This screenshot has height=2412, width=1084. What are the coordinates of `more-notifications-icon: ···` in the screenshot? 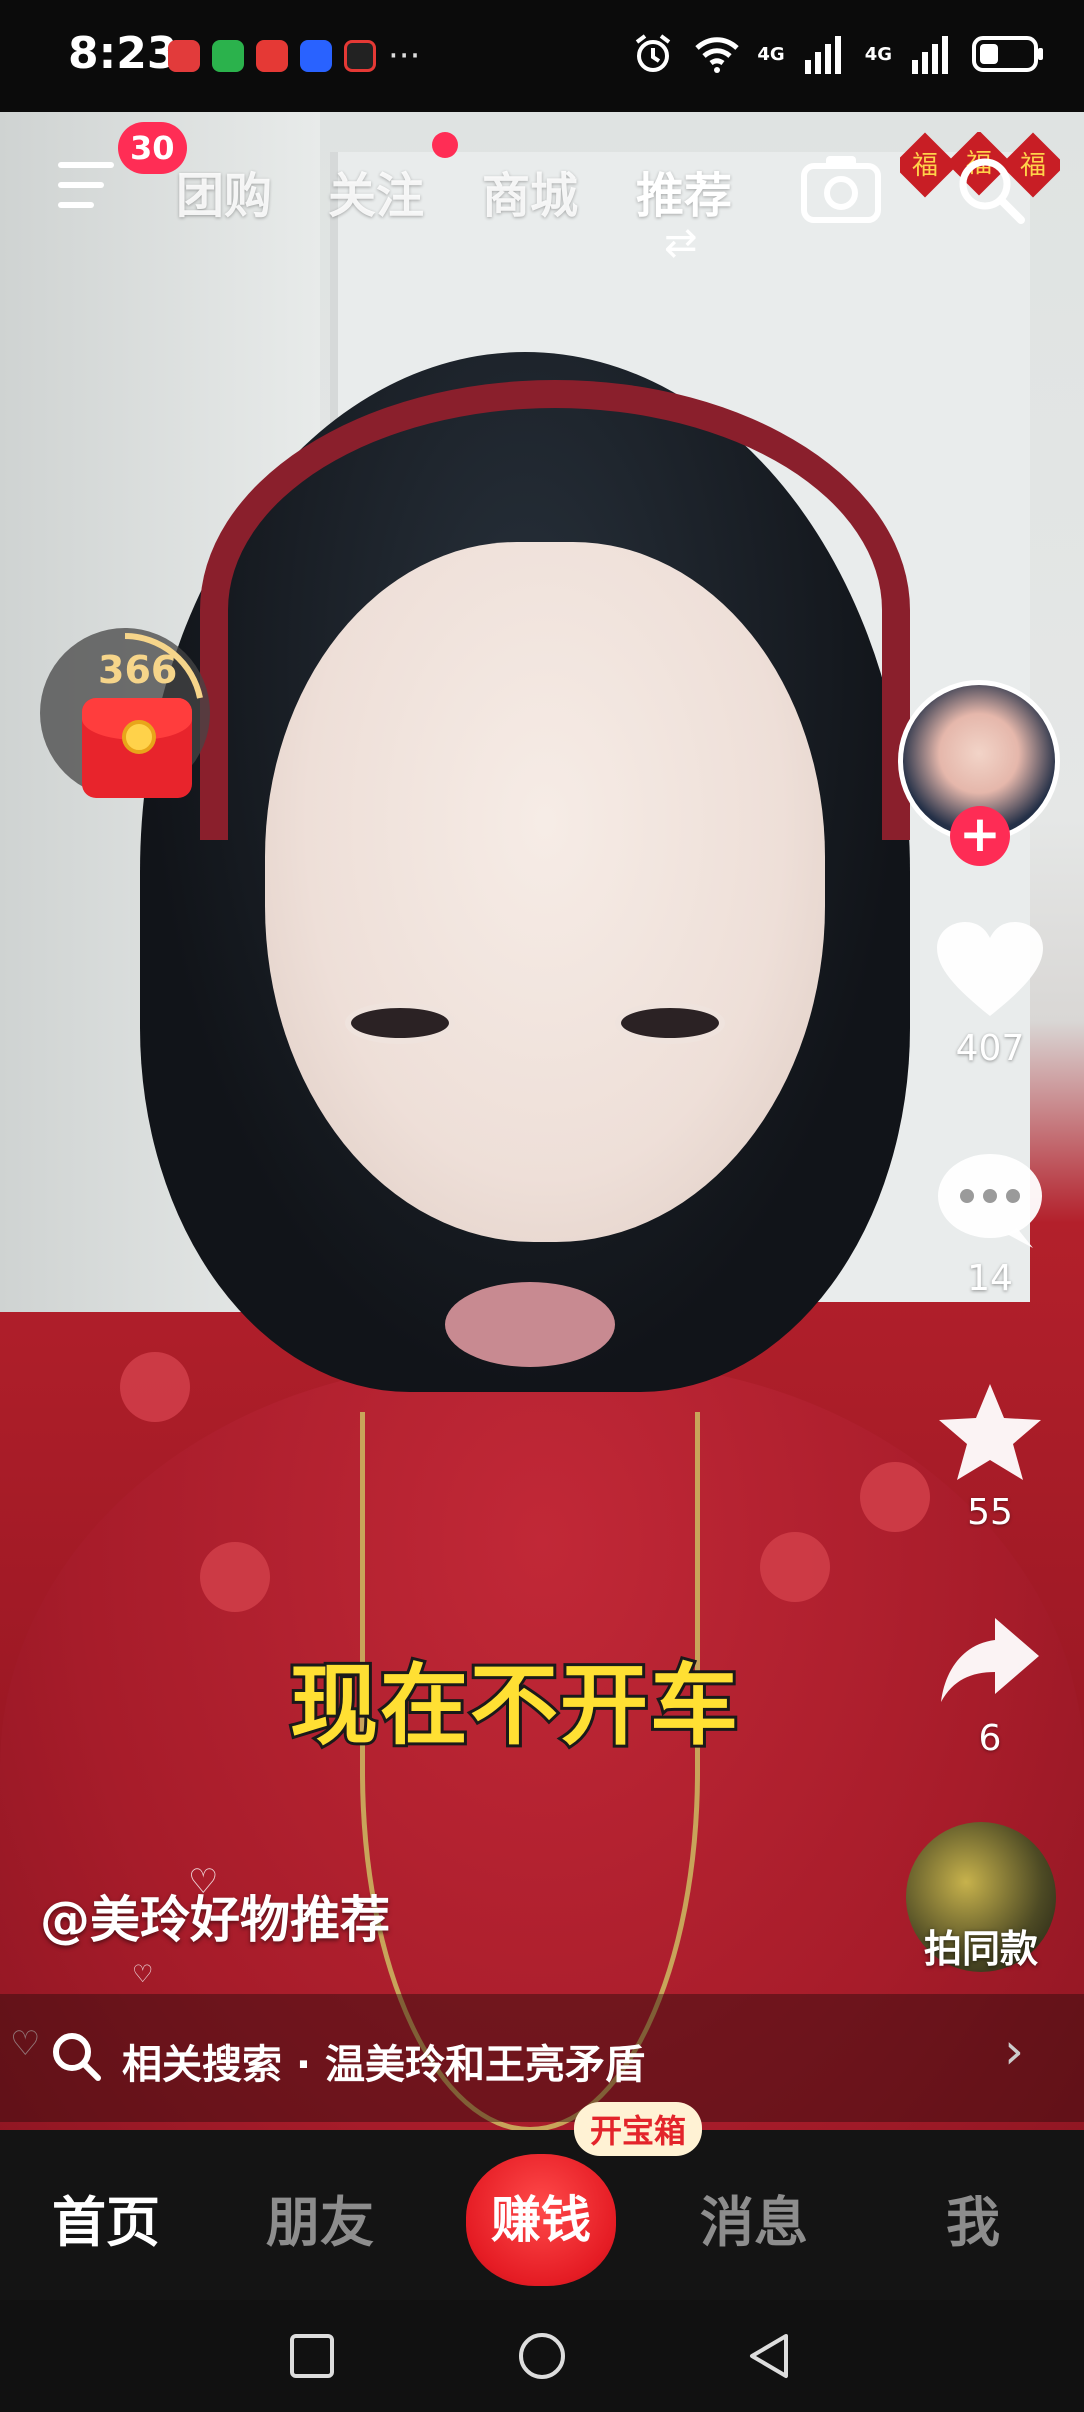 It's located at (404, 56).